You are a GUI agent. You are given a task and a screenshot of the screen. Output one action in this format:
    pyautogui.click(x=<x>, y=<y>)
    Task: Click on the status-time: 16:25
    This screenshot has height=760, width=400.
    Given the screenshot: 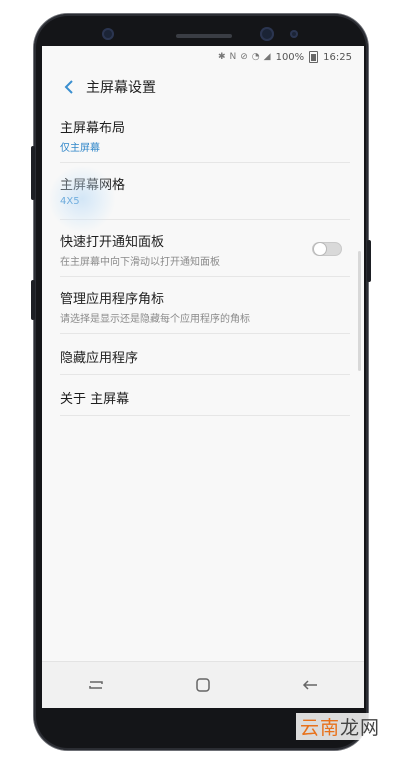 What is the action you would take?
    pyautogui.click(x=337, y=57)
    